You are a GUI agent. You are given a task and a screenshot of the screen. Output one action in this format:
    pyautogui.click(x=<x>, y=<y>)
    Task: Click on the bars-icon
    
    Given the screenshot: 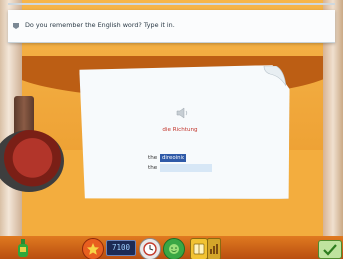 What is the action you would take?
    pyautogui.click(x=214, y=249)
    